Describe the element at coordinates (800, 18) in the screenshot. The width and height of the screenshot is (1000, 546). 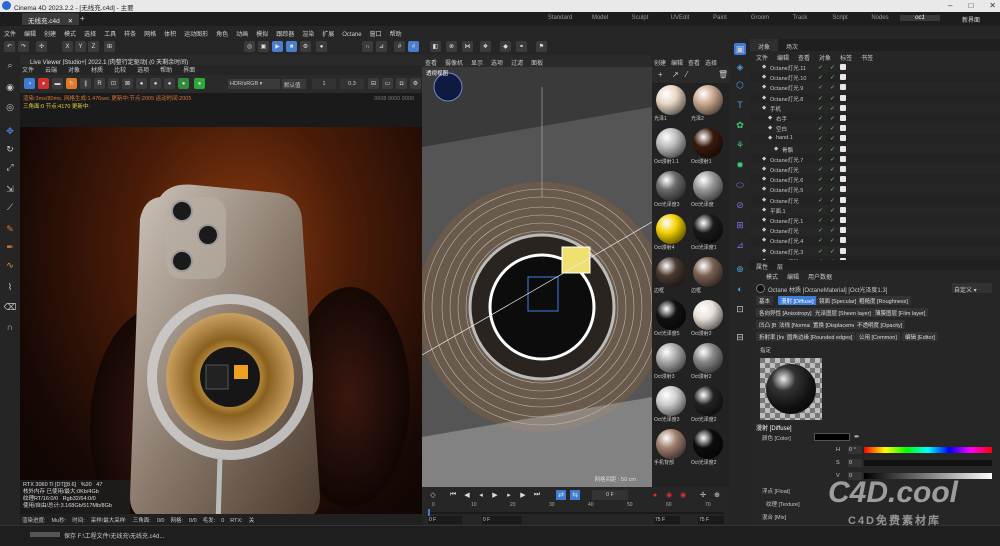
I see `layout-tab-6: Track` at that location.